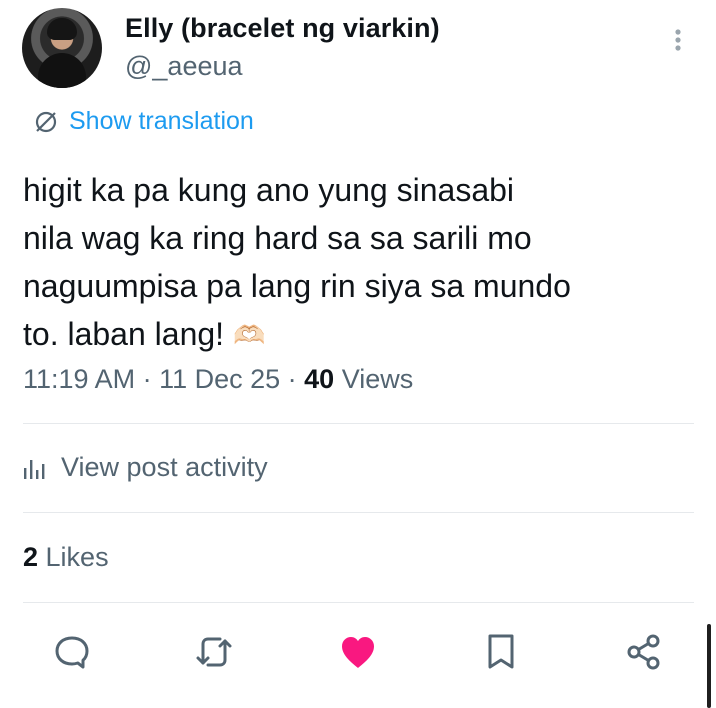 This screenshot has height=708, width=716. I want to click on likes-count: 2, so click(31, 557).